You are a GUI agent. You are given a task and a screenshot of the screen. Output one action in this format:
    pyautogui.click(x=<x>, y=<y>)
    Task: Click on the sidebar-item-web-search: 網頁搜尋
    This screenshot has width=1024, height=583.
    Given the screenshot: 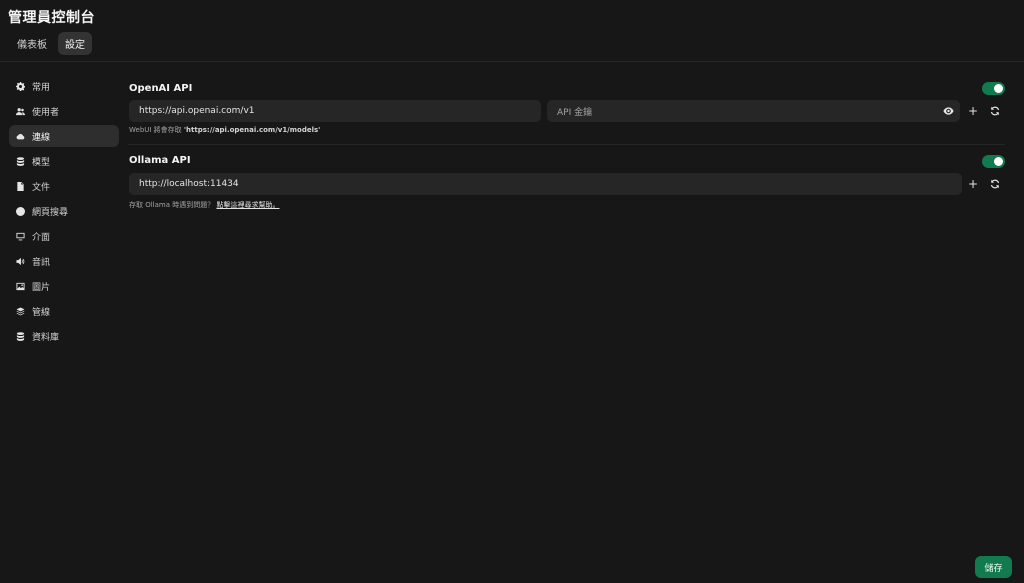 What is the action you would take?
    pyautogui.click(x=64, y=211)
    